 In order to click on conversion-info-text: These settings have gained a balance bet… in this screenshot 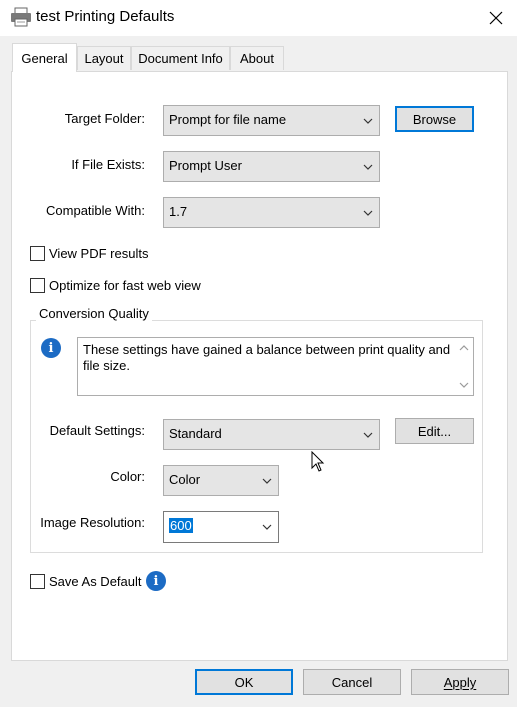, I will do `click(267, 357)`.